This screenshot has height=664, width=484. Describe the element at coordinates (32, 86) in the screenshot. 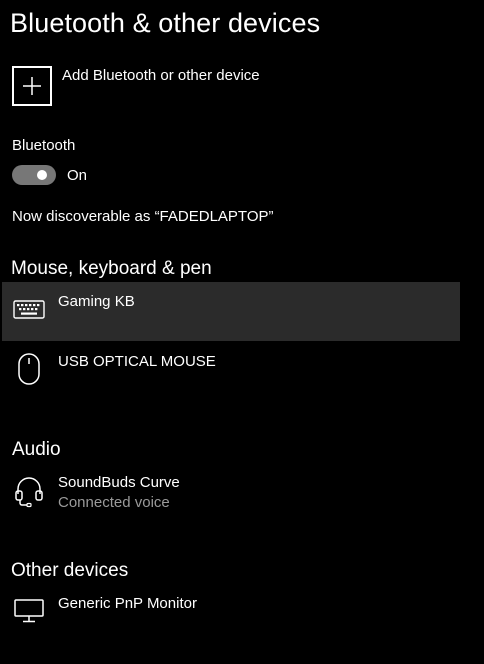

I see `plus-icon` at that location.